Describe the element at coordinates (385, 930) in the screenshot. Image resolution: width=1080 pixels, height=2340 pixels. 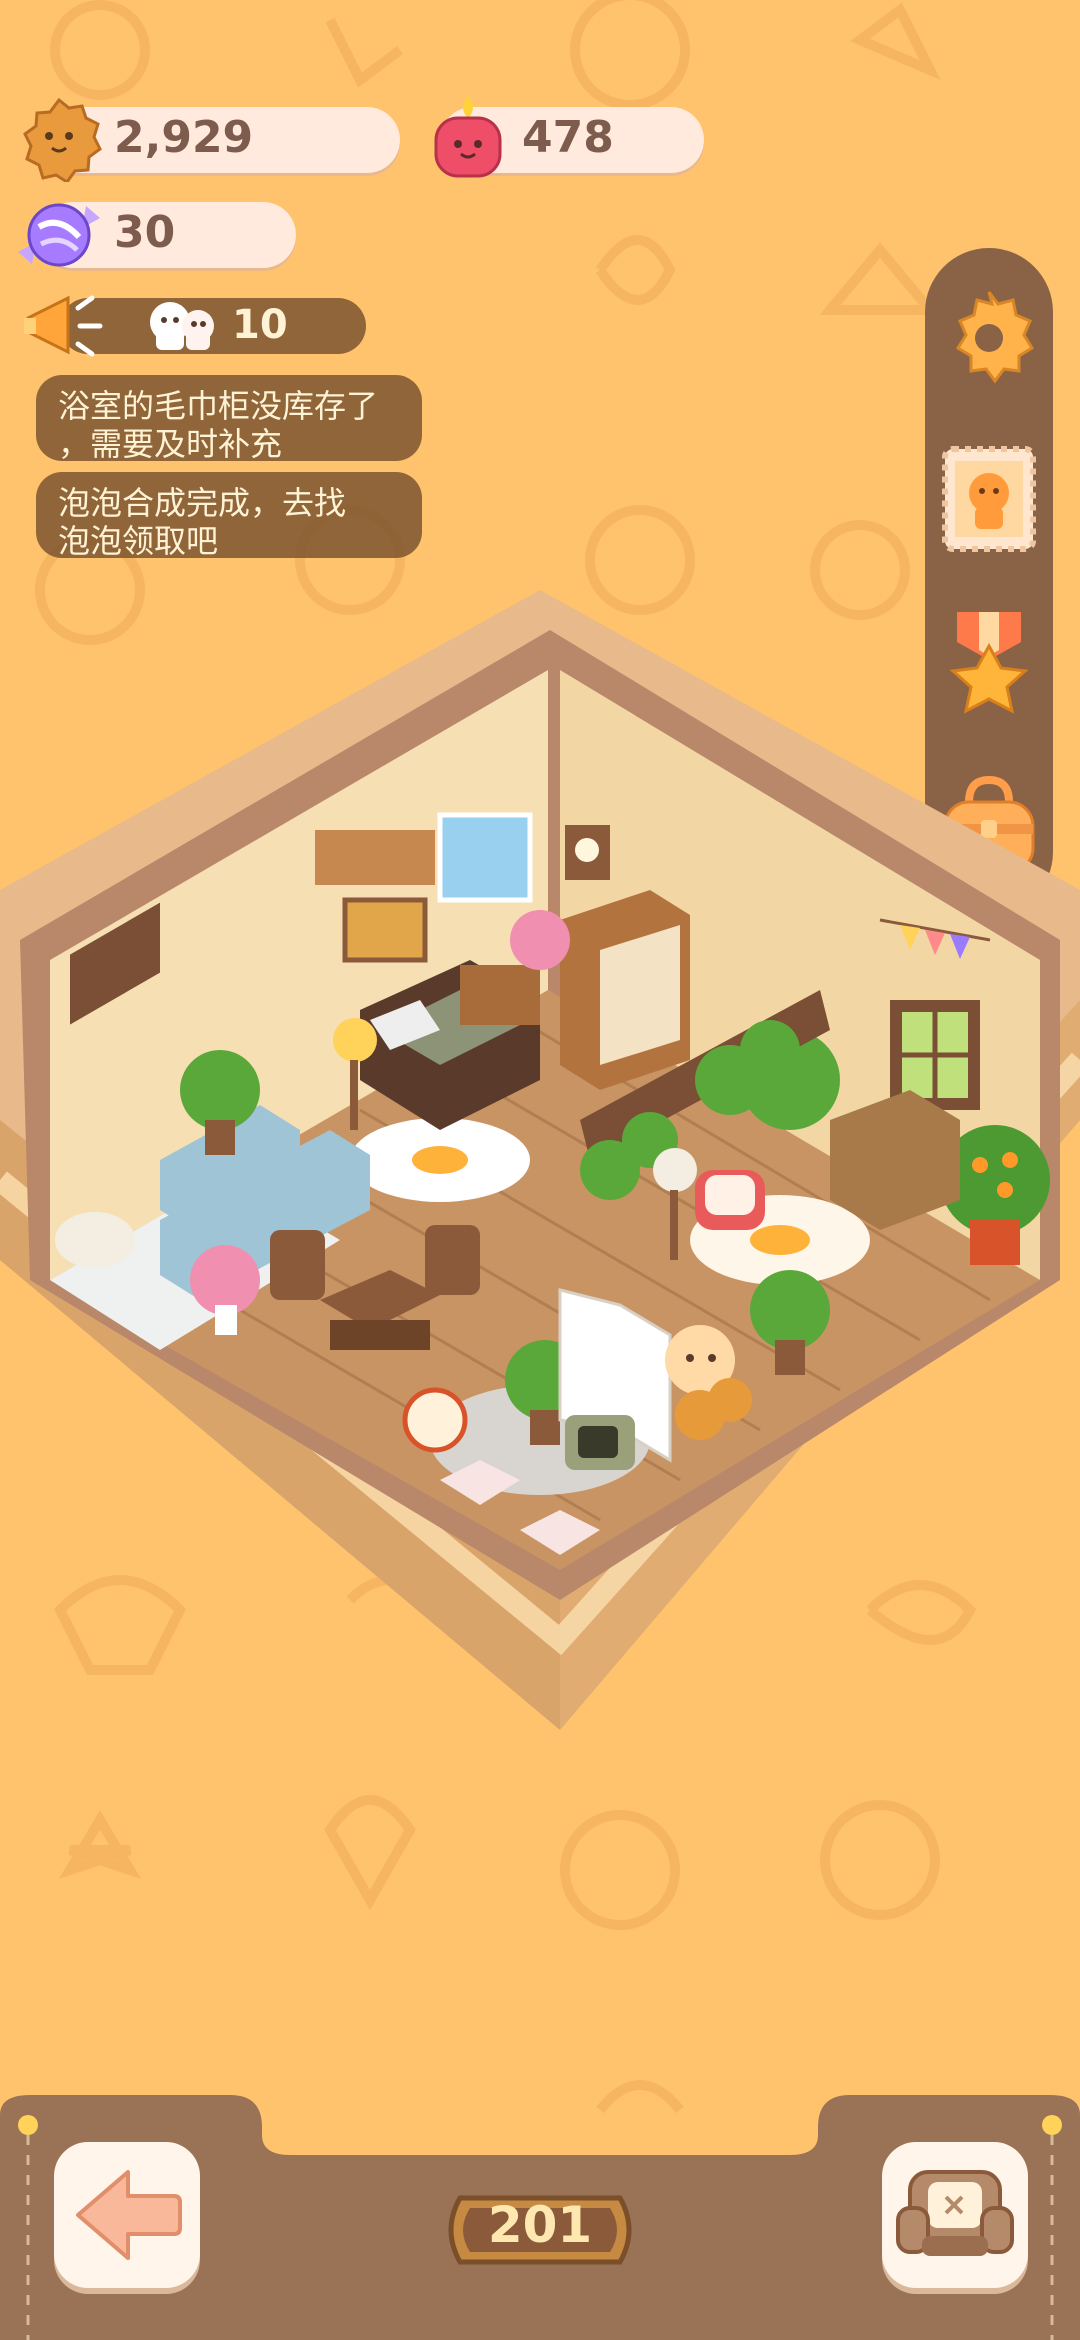
I see `painting-landscape` at that location.